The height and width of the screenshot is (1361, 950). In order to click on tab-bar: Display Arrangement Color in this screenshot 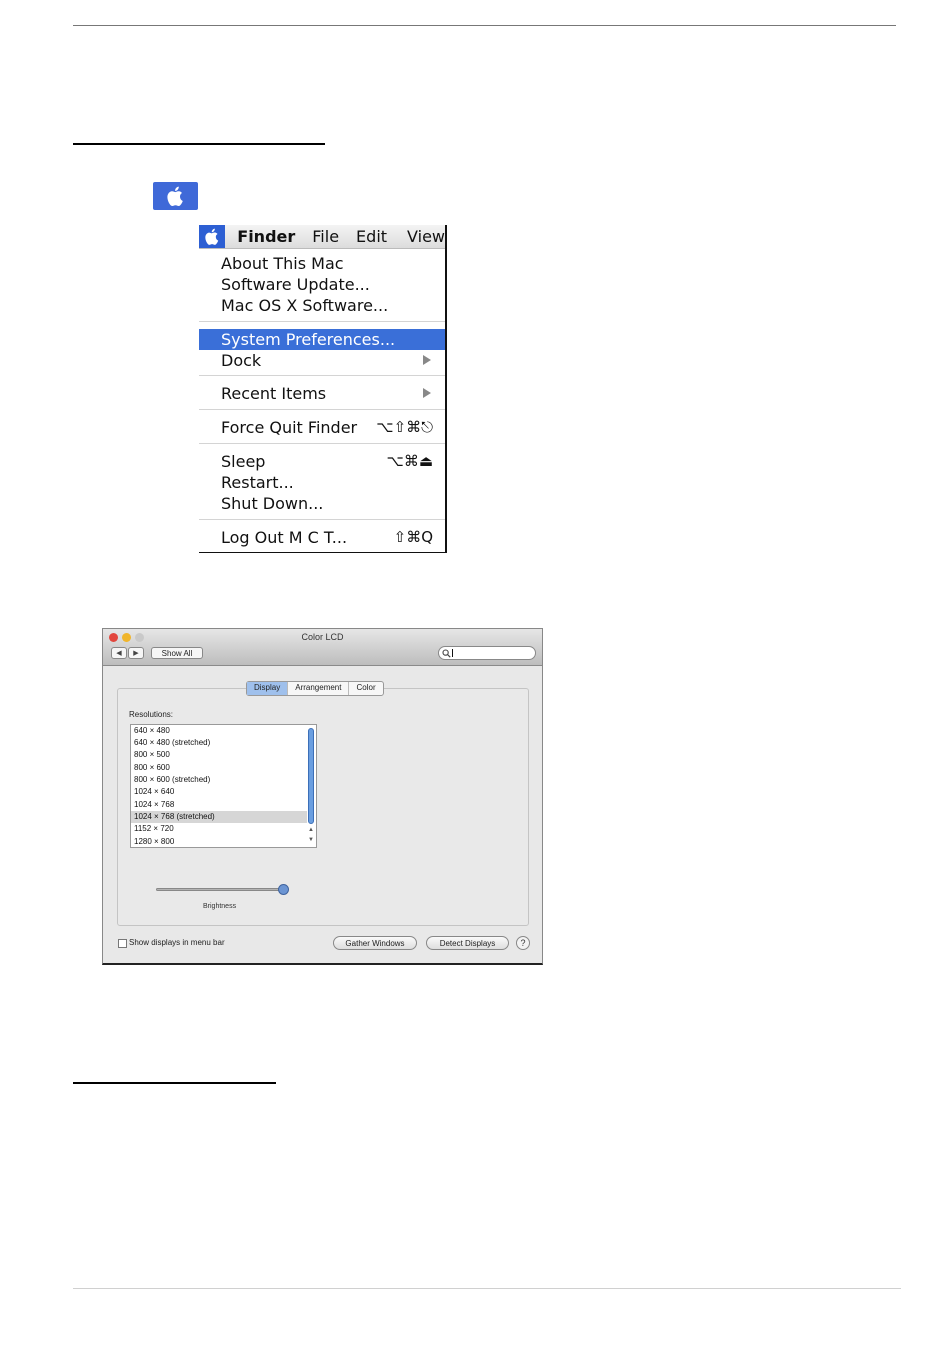, I will do `click(315, 688)`.